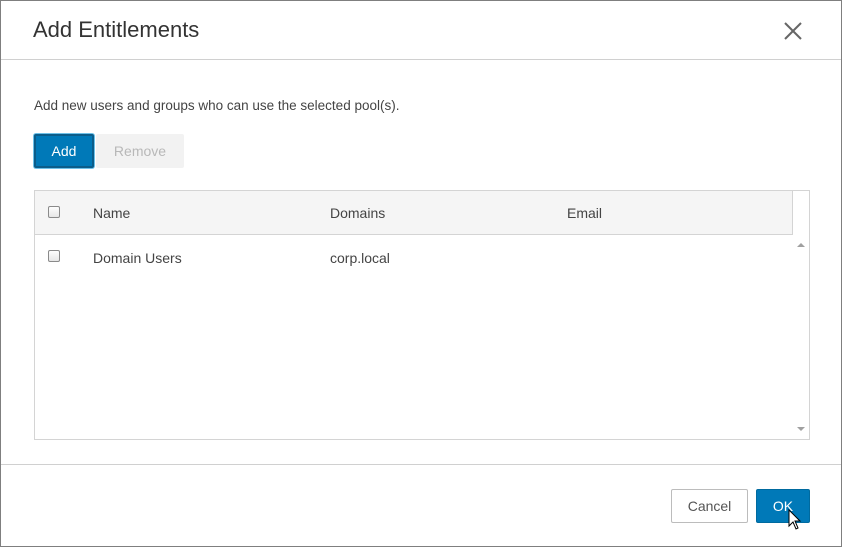  What do you see at coordinates (64, 151) in the screenshot?
I see `add-button: Add` at bounding box center [64, 151].